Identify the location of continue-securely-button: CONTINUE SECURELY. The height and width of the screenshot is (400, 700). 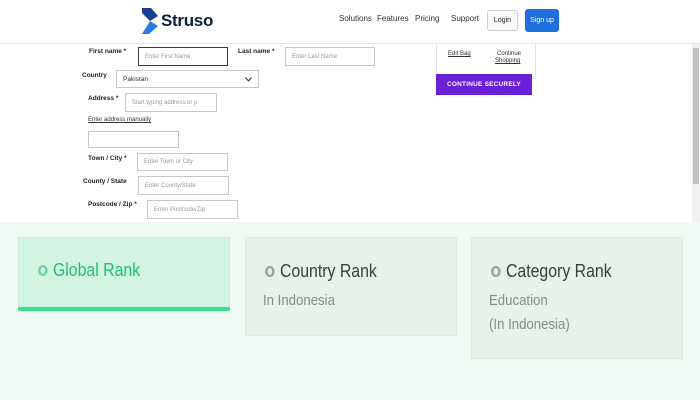
(484, 84).